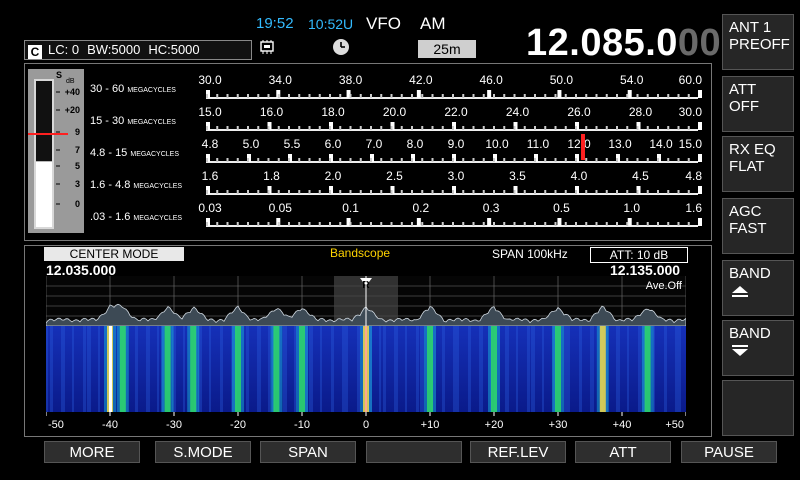  Describe the element at coordinates (561, 208) in the screenshot. I see `band-tick-label: 0.5` at that location.